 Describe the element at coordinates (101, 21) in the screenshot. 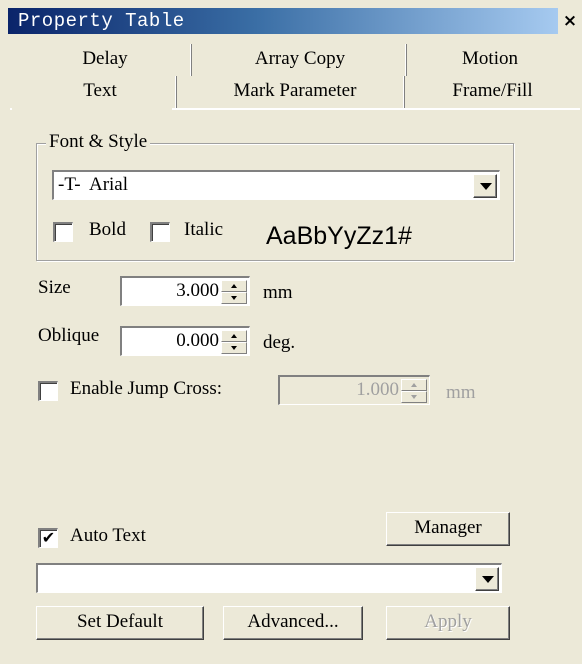

I see `window-title: Property Table` at that location.